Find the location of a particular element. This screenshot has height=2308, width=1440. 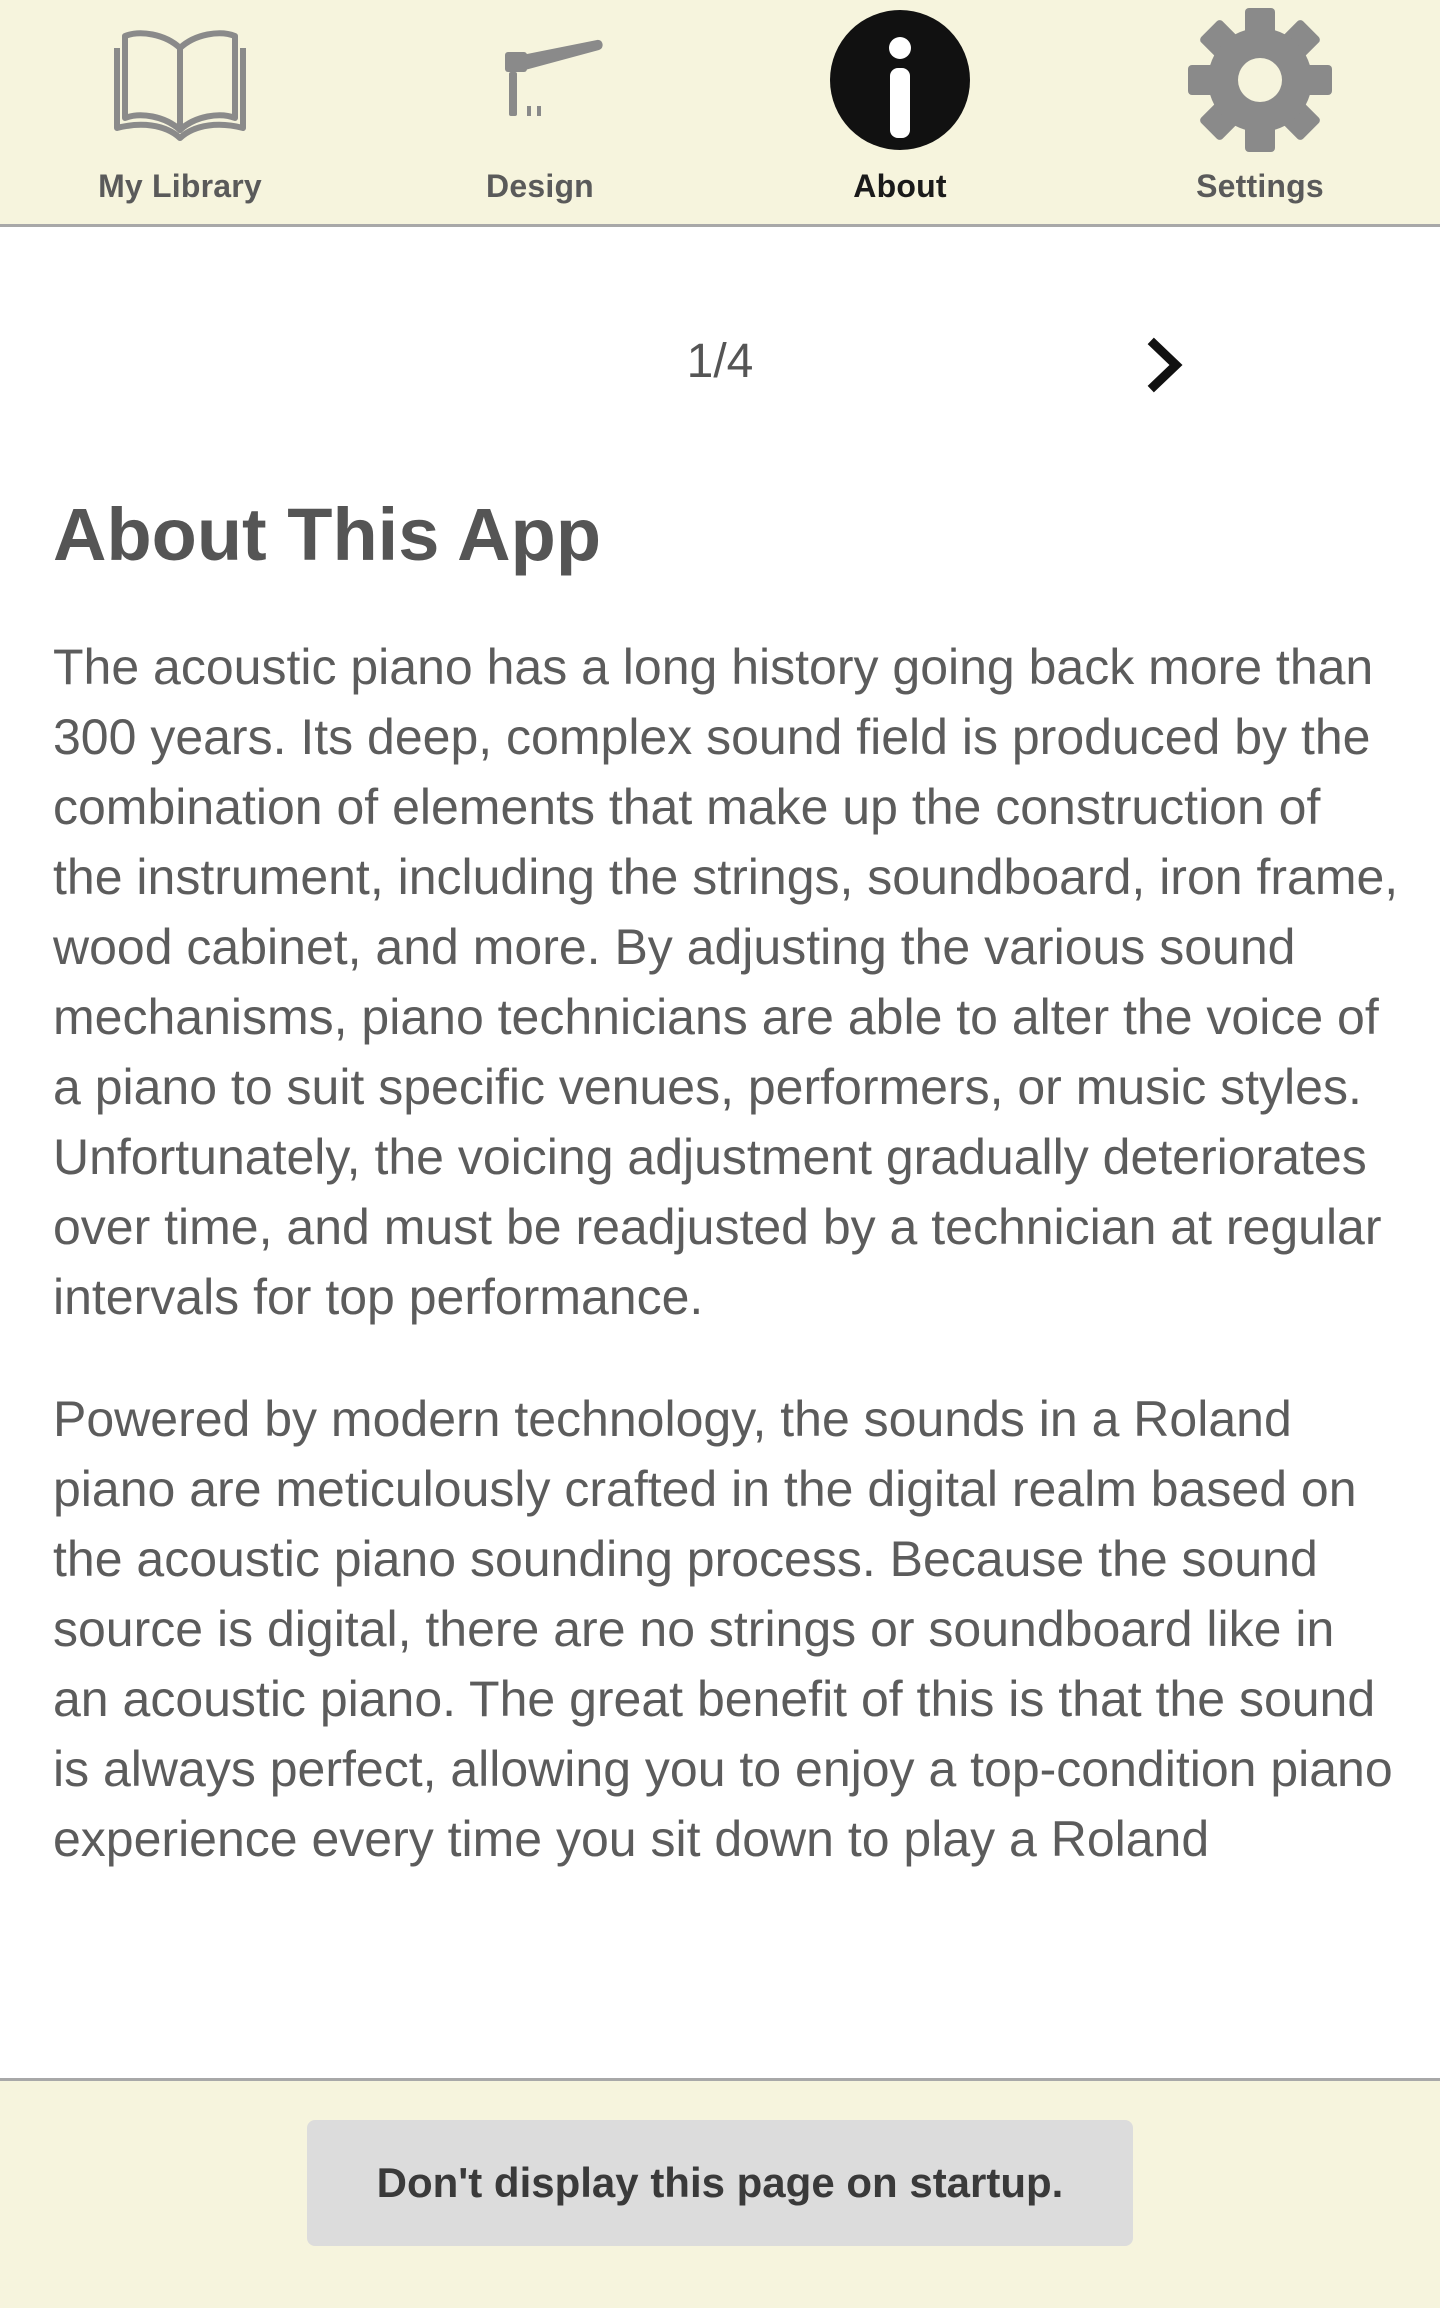

book-icon is located at coordinates (180, 85).